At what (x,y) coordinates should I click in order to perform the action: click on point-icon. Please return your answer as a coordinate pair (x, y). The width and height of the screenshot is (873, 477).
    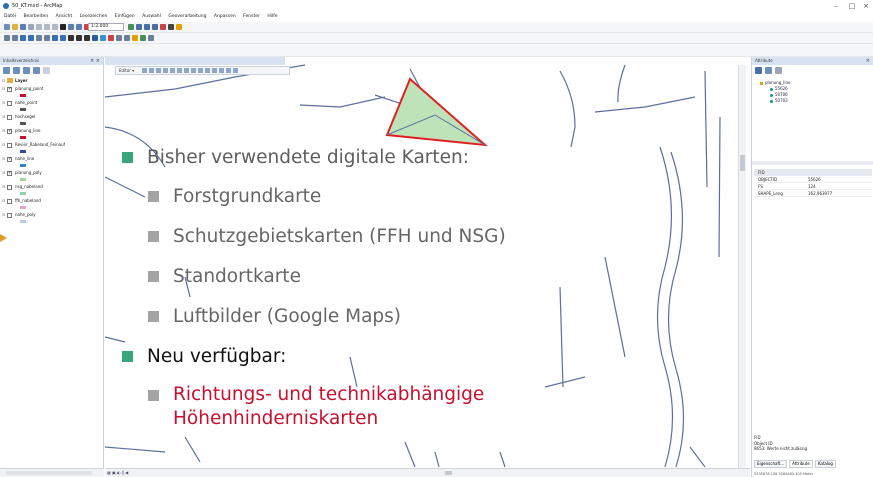
    Looking at the image, I should click on (179, 70).